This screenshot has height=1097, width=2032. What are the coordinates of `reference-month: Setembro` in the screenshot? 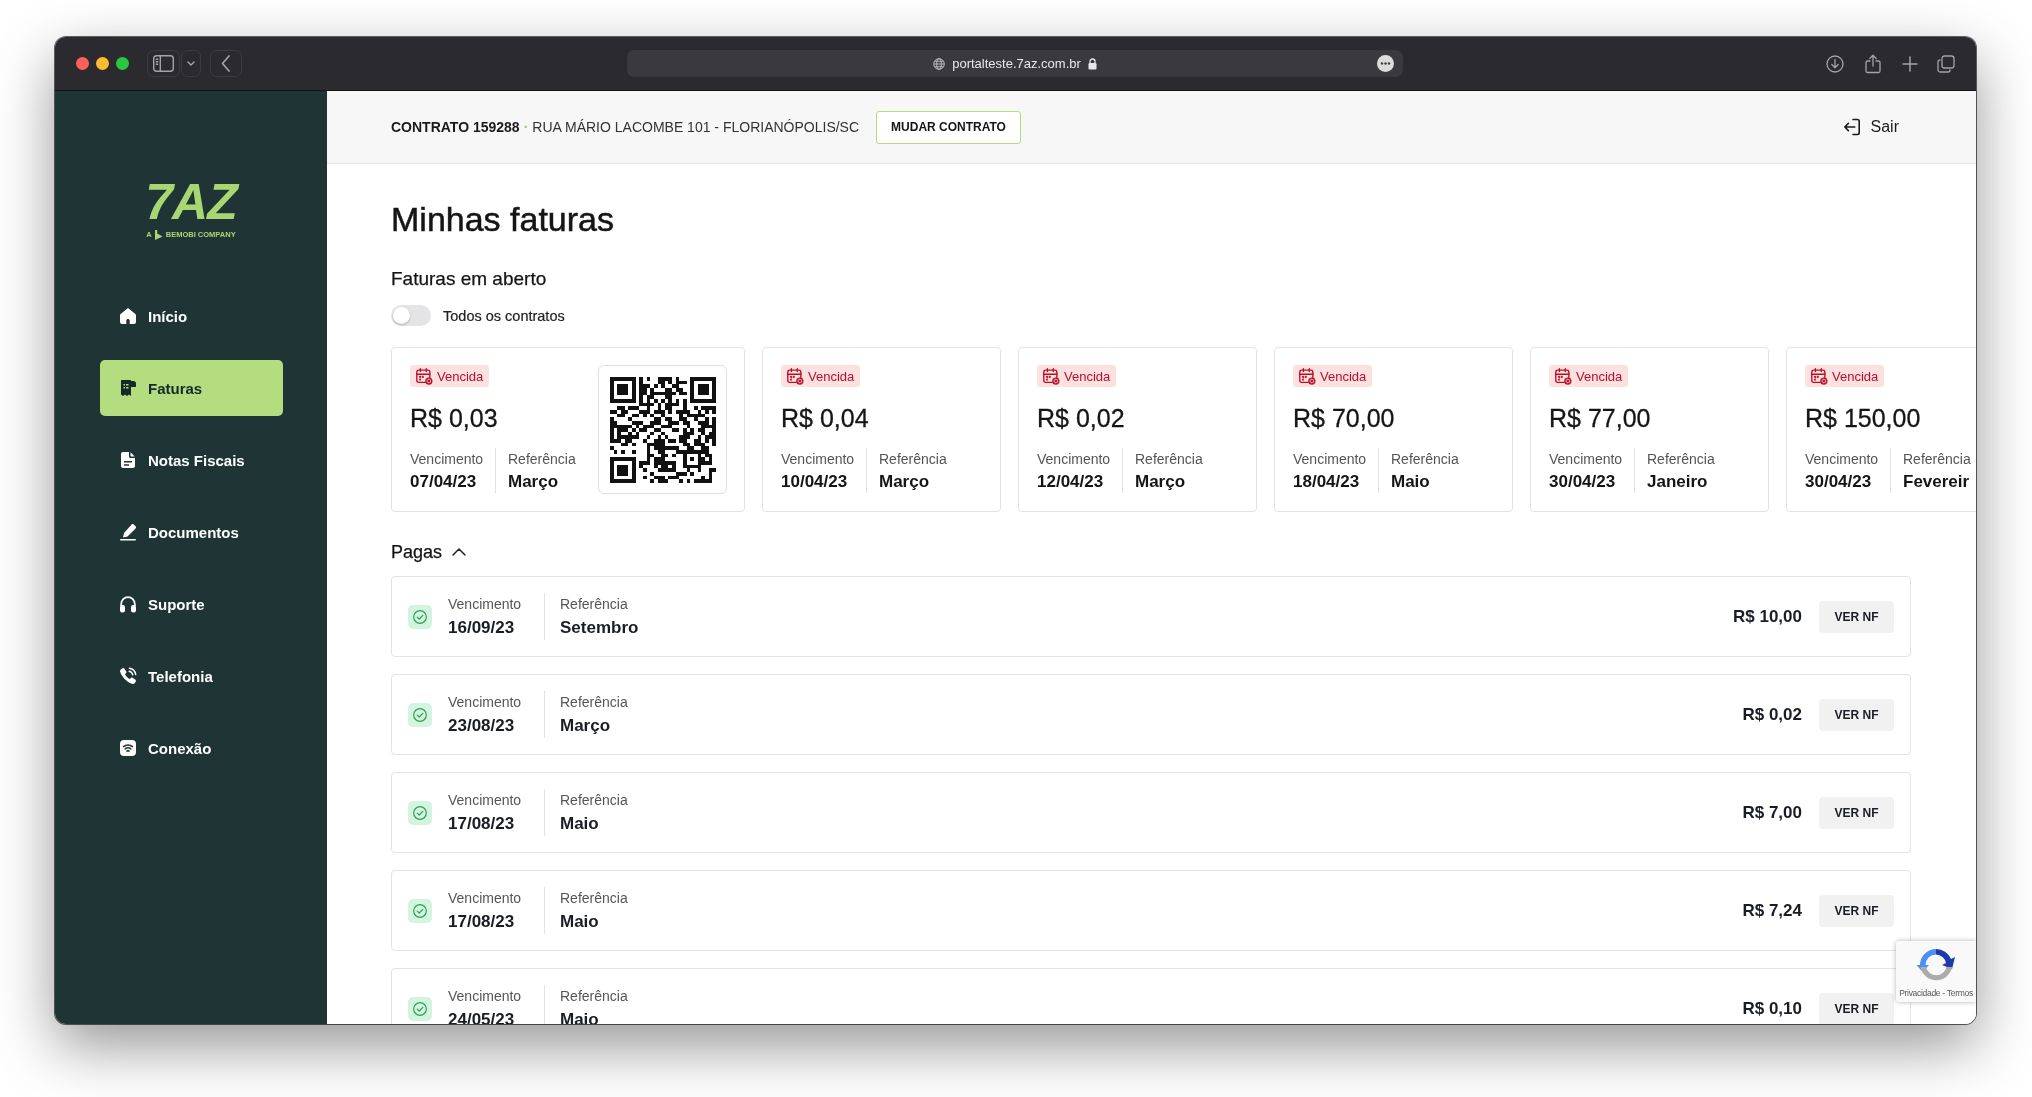 It's located at (599, 627).